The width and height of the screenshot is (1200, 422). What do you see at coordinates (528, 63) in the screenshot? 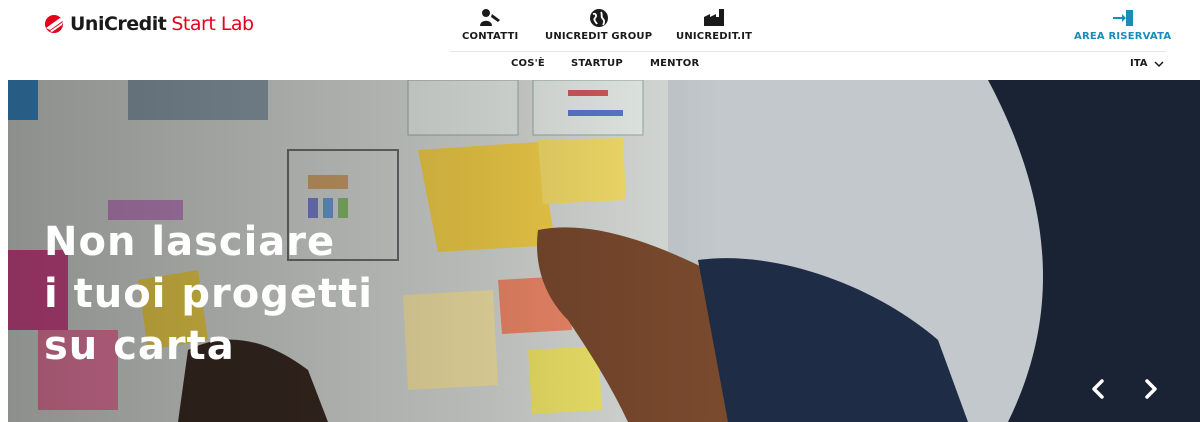
I see `nav-item-cose: COS'È` at bounding box center [528, 63].